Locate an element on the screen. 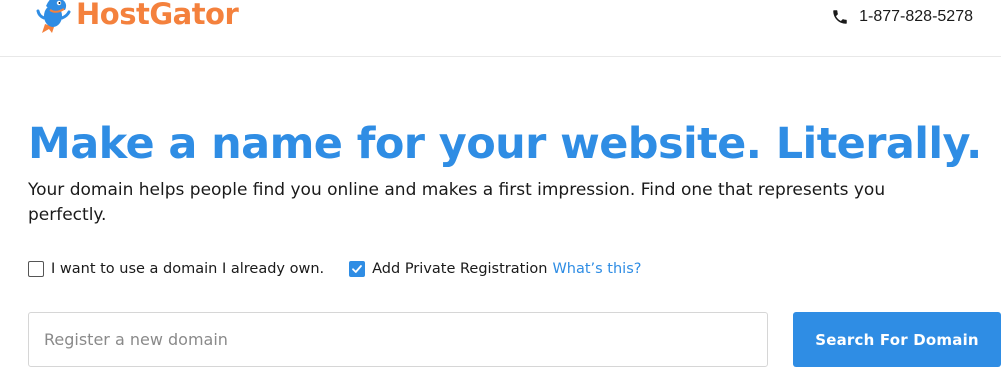 Image resolution: width=1001 pixels, height=378 pixels. private-registration-checkbox is located at coordinates (357, 269).